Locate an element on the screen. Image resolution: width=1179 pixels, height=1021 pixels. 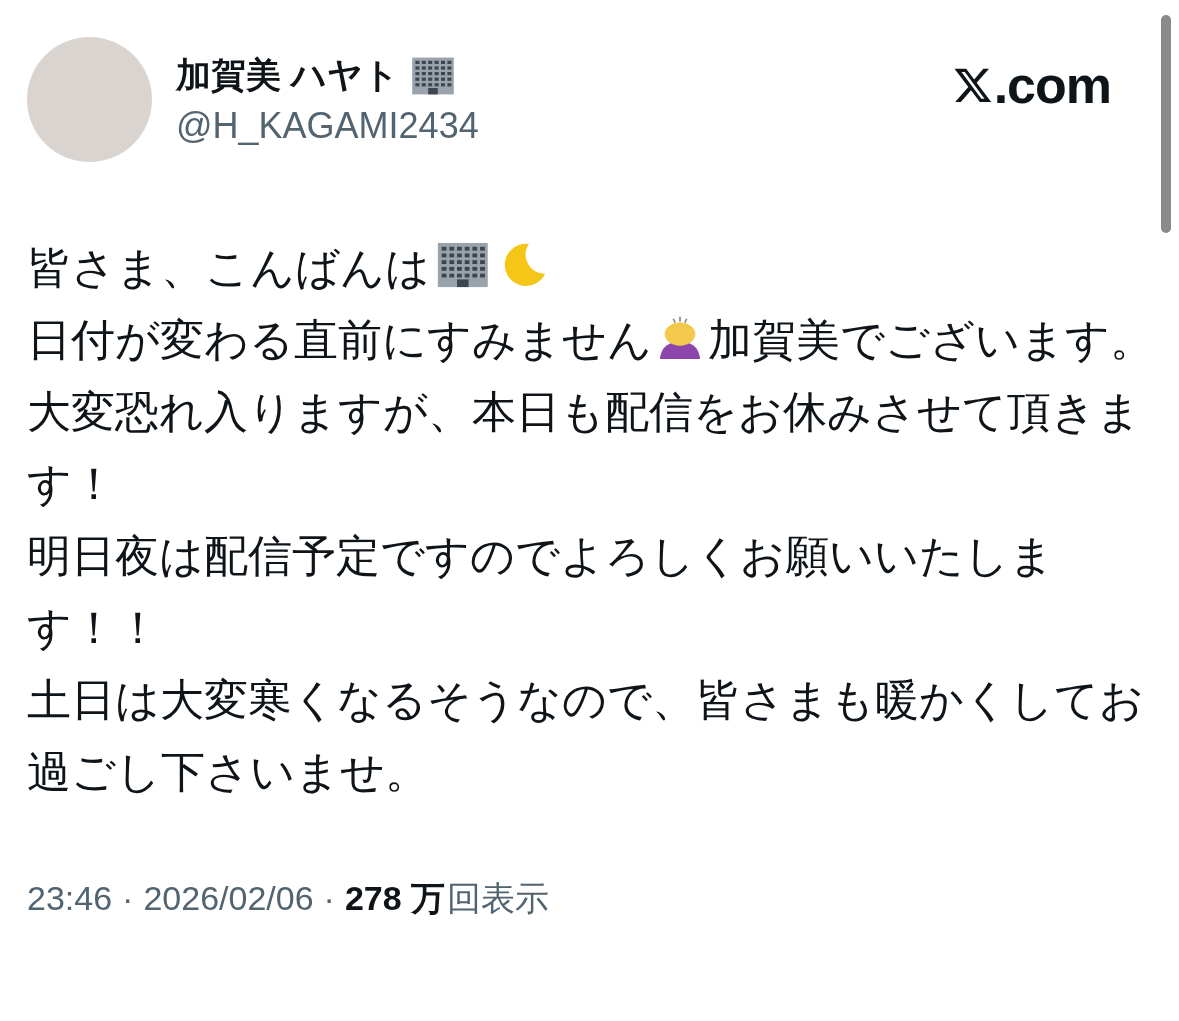
tweet-text: 加賀美でございます。 is located at coordinates (931, 339).